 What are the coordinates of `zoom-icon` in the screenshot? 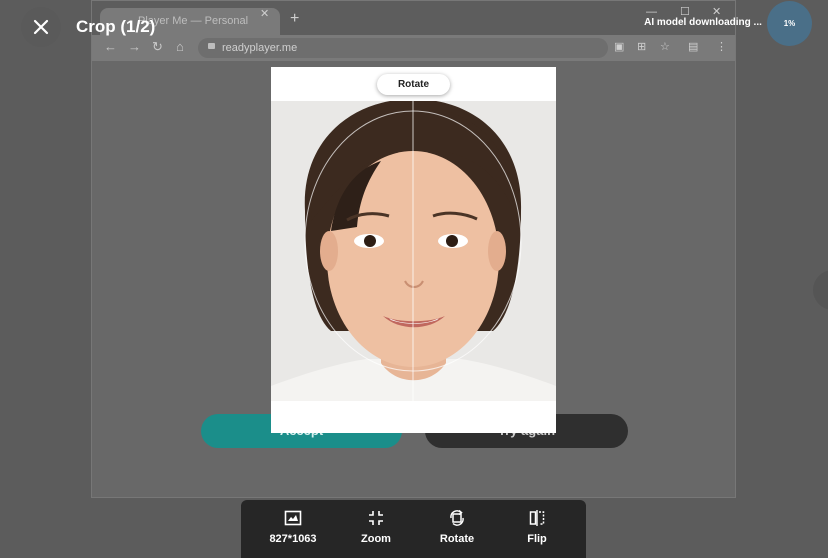 It's located at (376, 518).